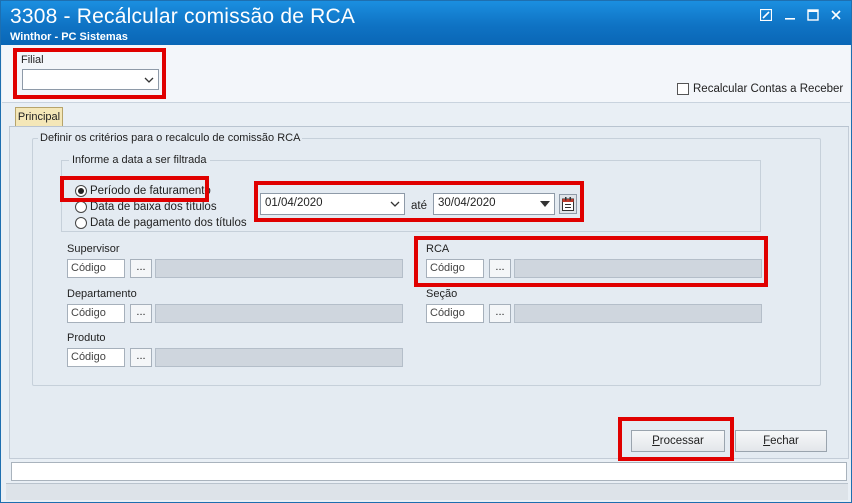 The height and width of the screenshot is (503, 852). Describe the element at coordinates (429, 471) in the screenshot. I see `status-bar` at that location.